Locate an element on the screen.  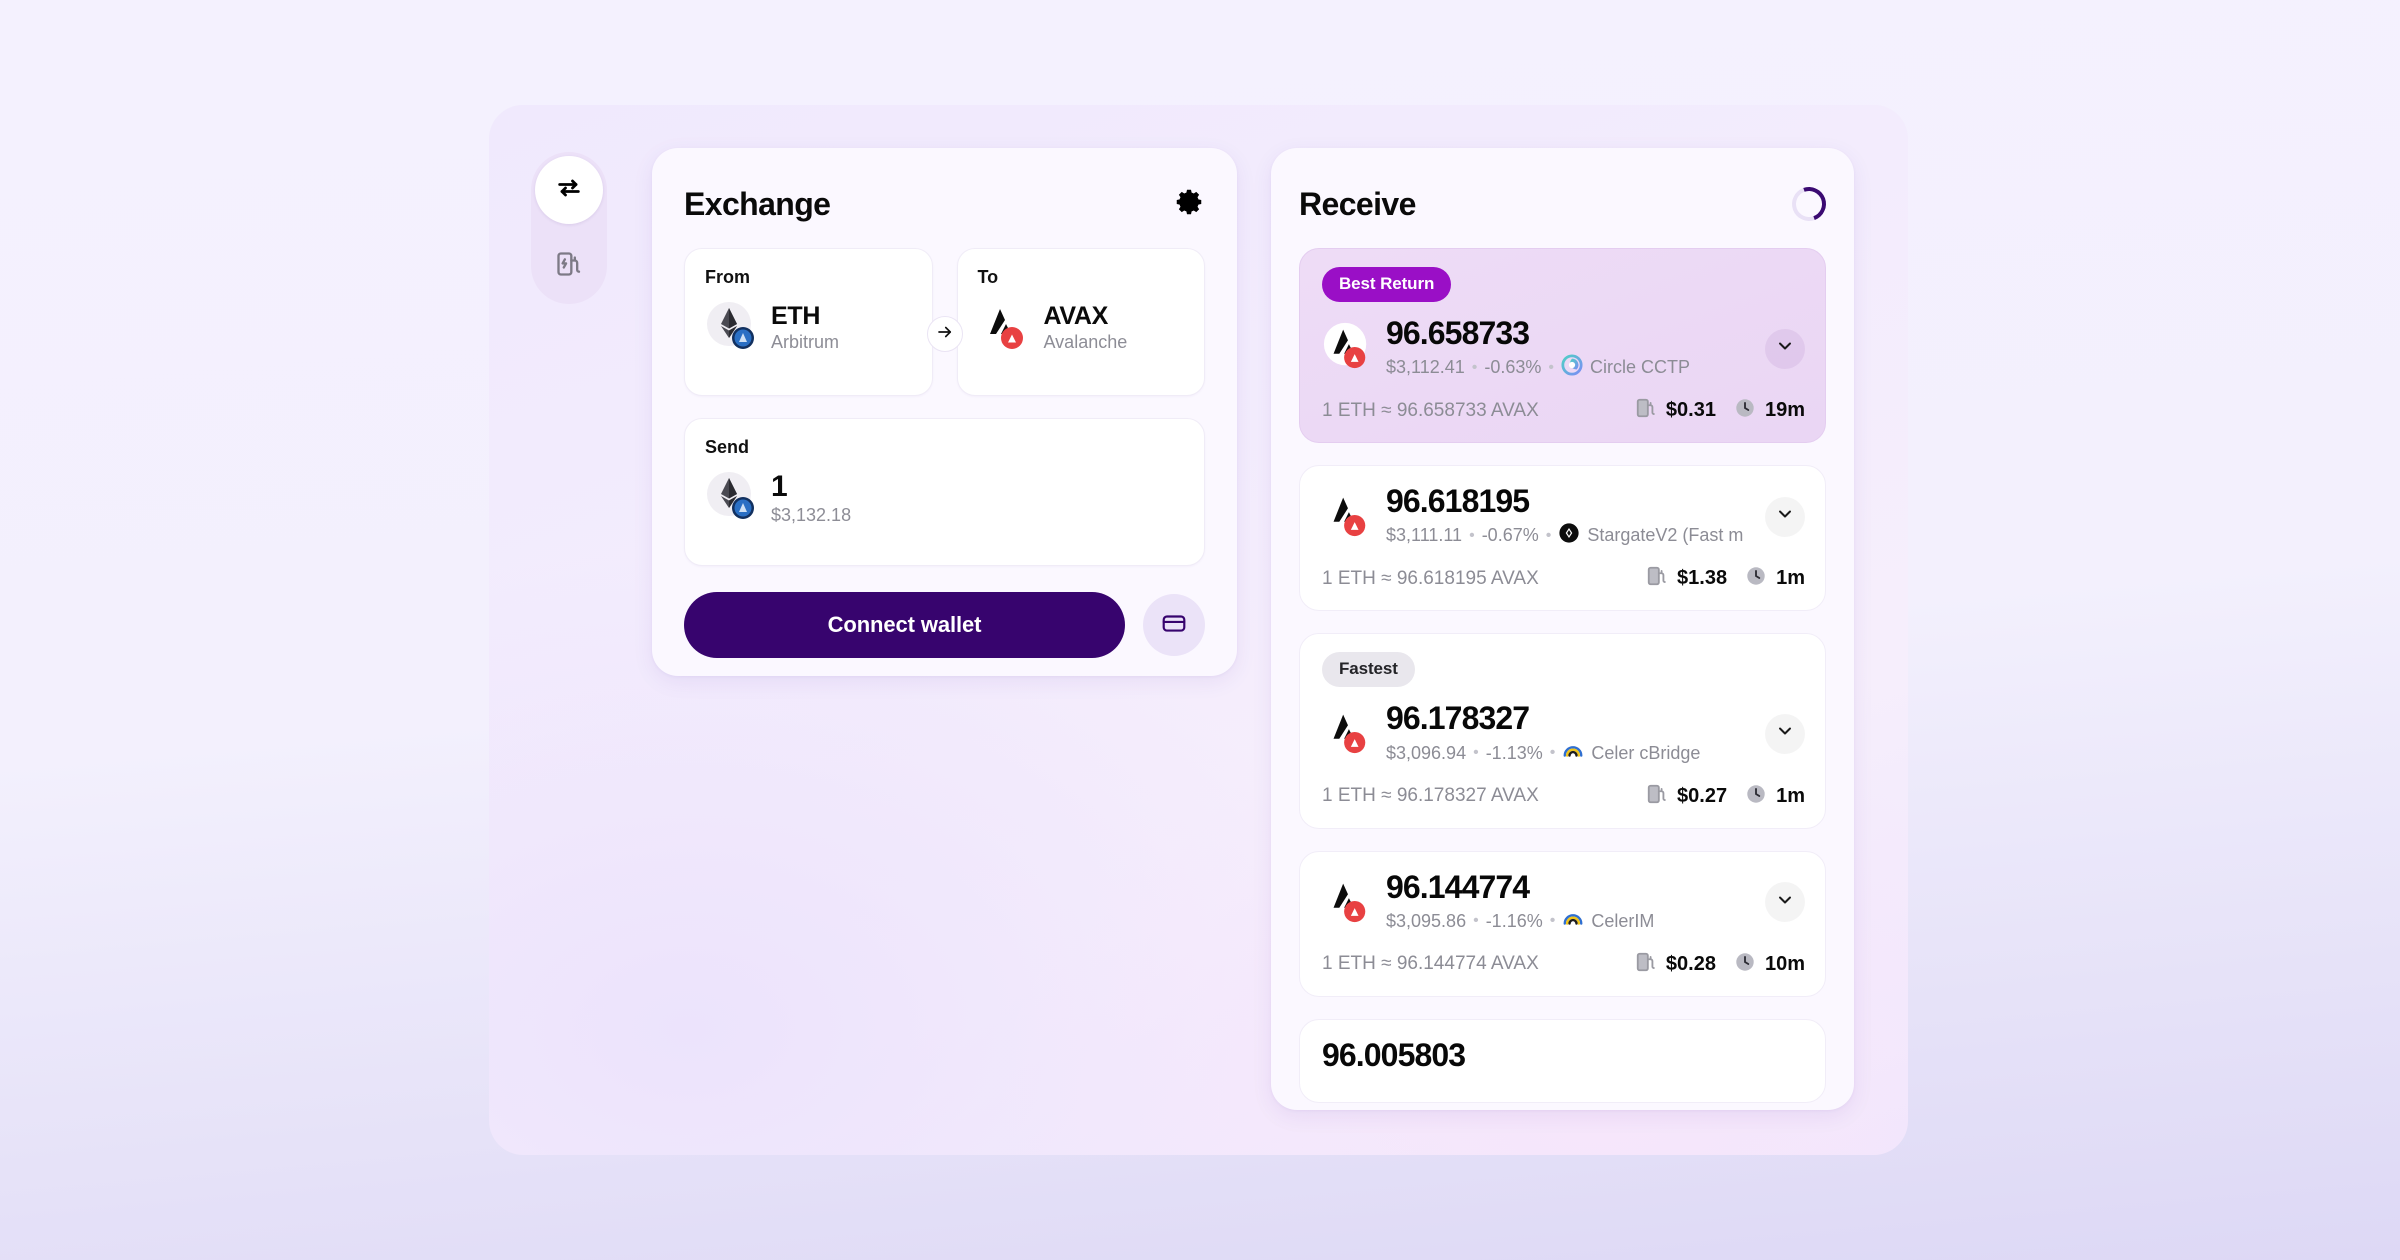
quote-time-value: 19m is located at coordinates (1784, 410).